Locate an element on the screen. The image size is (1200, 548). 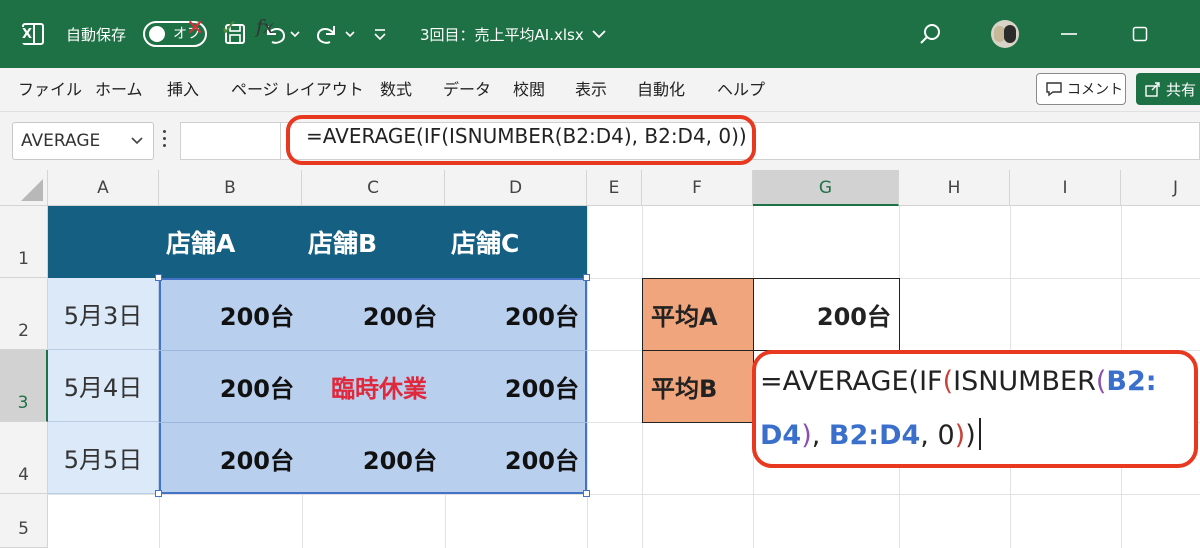
formula-part: , 0 is located at coordinates (937, 435).